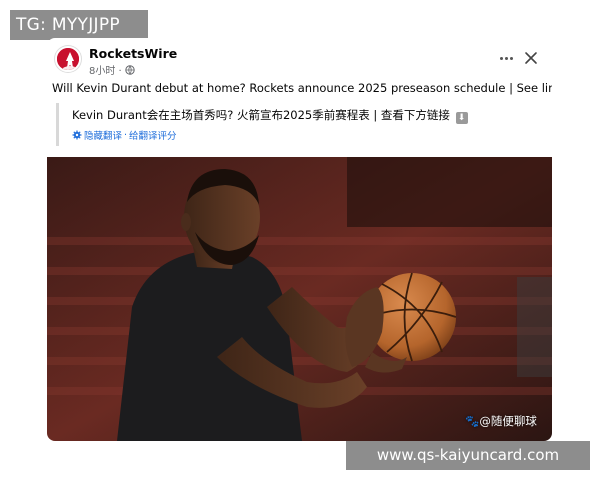 The image size is (600, 480). What do you see at coordinates (531, 58) in the screenshot?
I see `close-icon` at bounding box center [531, 58].